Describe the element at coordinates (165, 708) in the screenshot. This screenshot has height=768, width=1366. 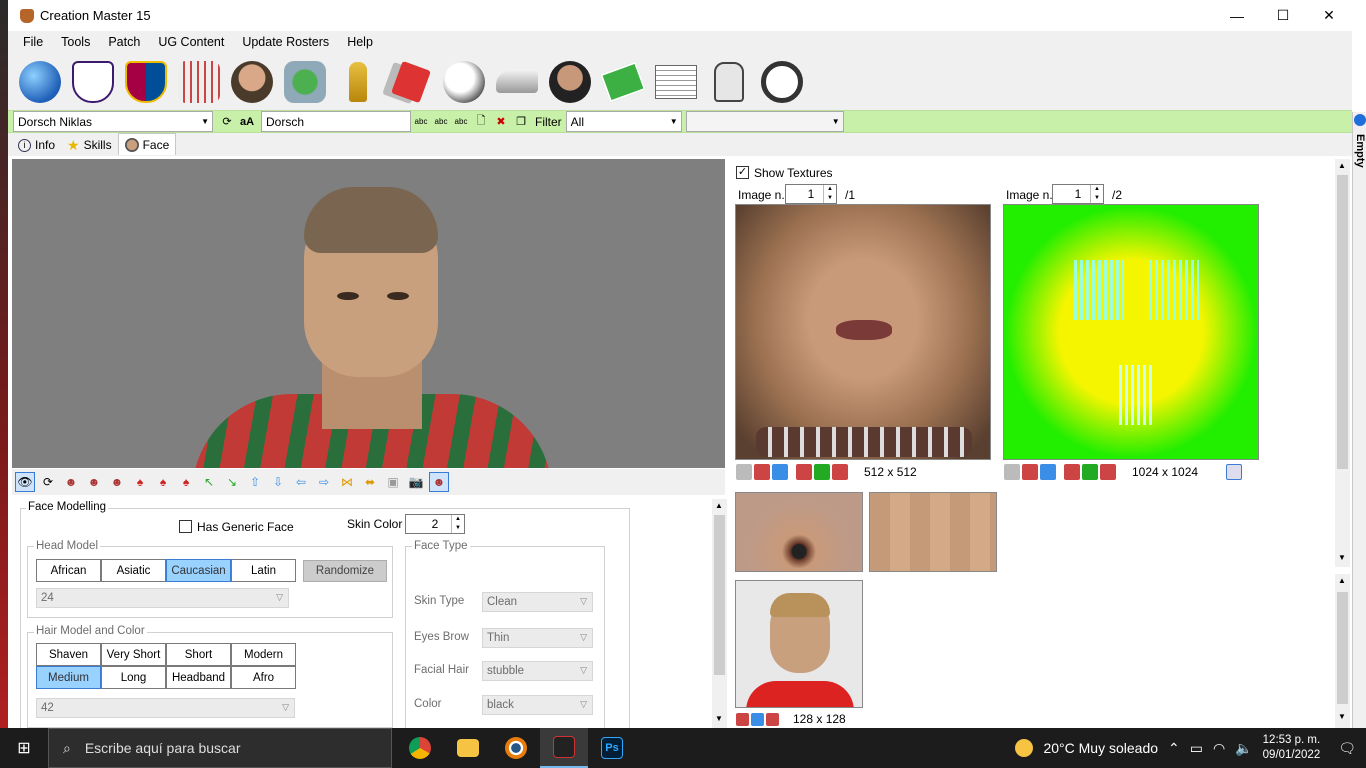
I see `hair-model-select: 42 ▽` at that location.